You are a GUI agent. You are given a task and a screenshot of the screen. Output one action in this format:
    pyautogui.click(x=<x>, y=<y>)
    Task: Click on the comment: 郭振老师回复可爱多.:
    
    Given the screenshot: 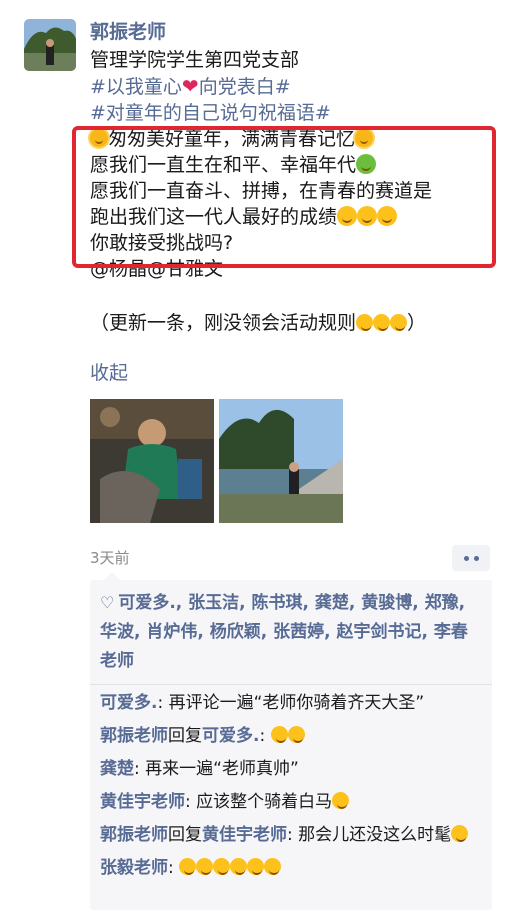 What is the action you would take?
    pyautogui.click(x=291, y=736)
    